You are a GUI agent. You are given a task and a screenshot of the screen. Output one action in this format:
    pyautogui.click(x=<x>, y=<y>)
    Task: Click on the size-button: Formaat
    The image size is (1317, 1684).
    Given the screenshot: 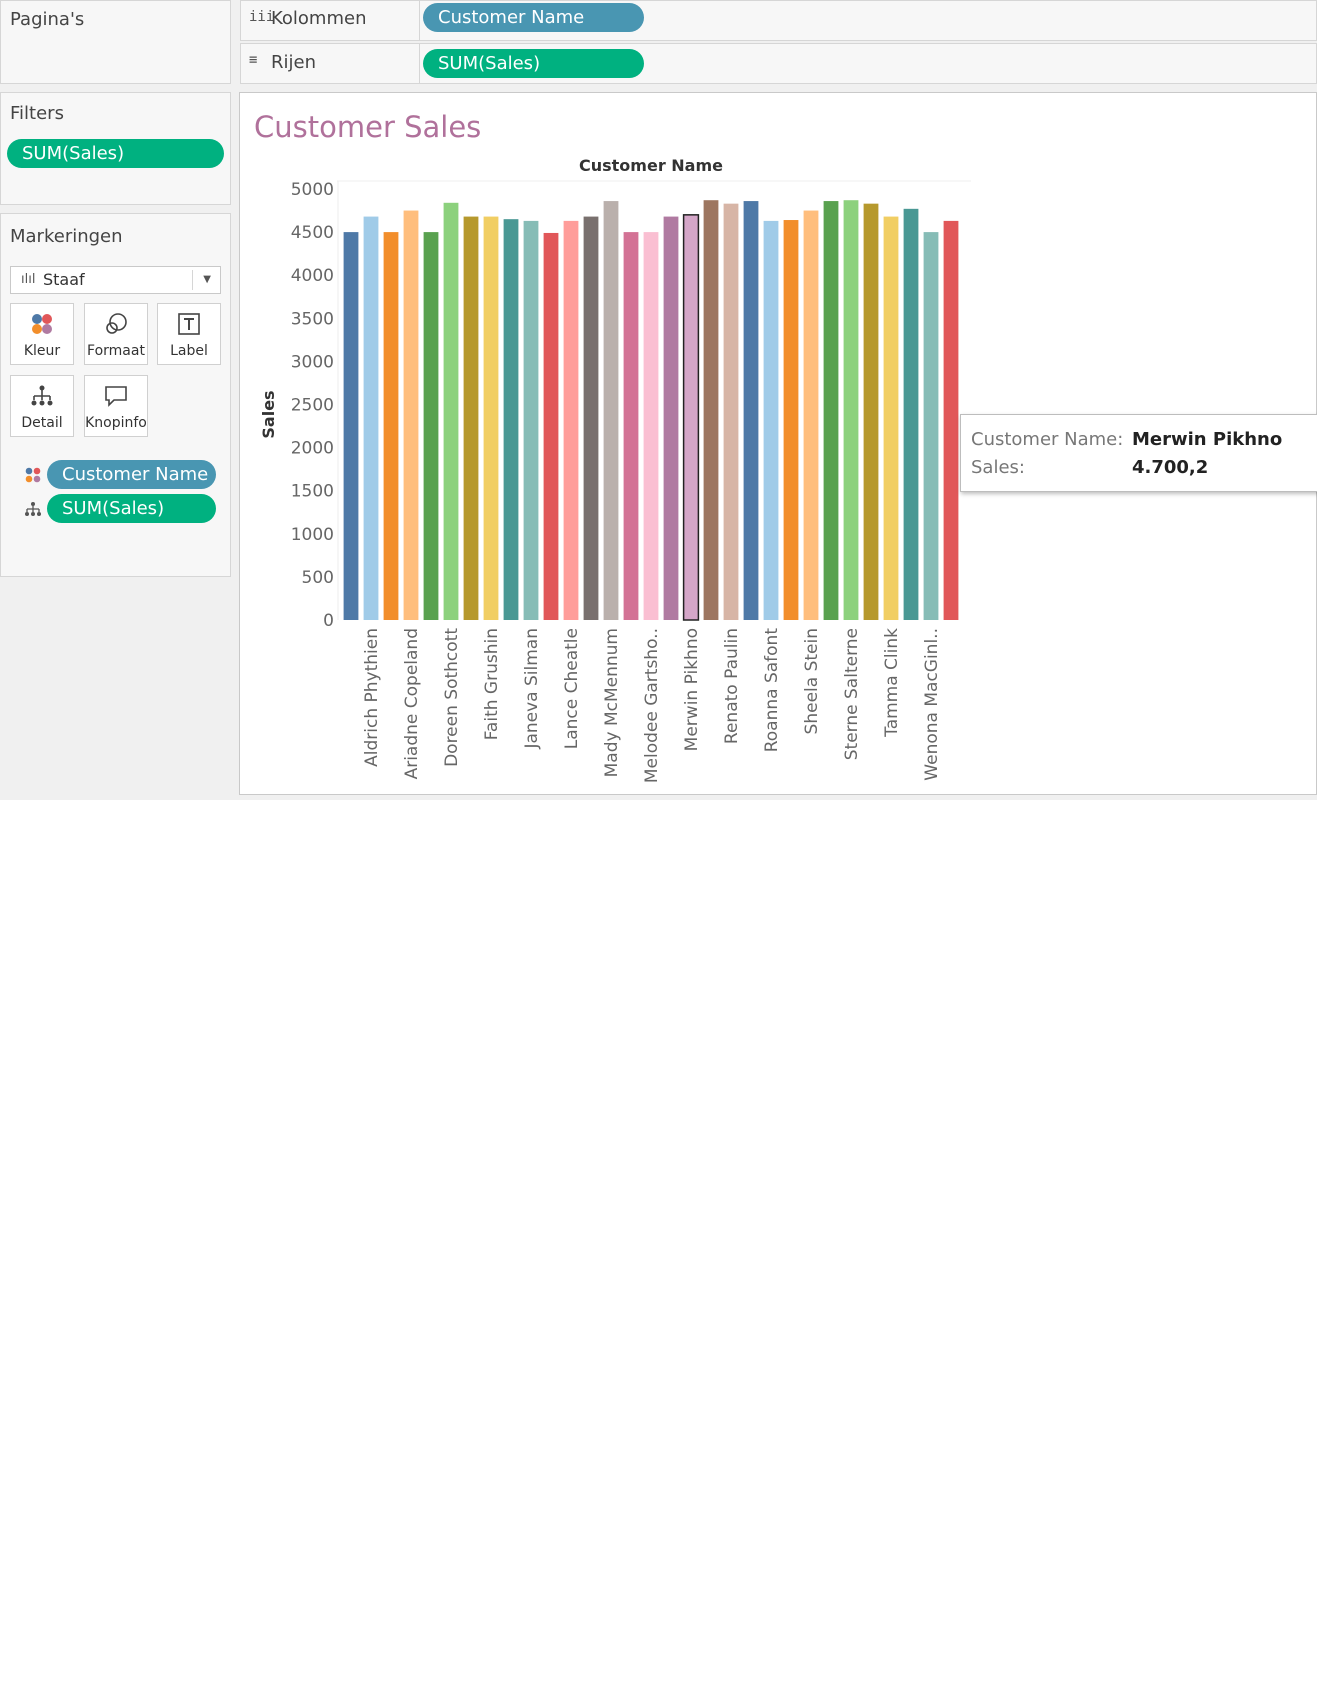 What is the action you would take?
    pyautogui.click(x=116, y=334)
    